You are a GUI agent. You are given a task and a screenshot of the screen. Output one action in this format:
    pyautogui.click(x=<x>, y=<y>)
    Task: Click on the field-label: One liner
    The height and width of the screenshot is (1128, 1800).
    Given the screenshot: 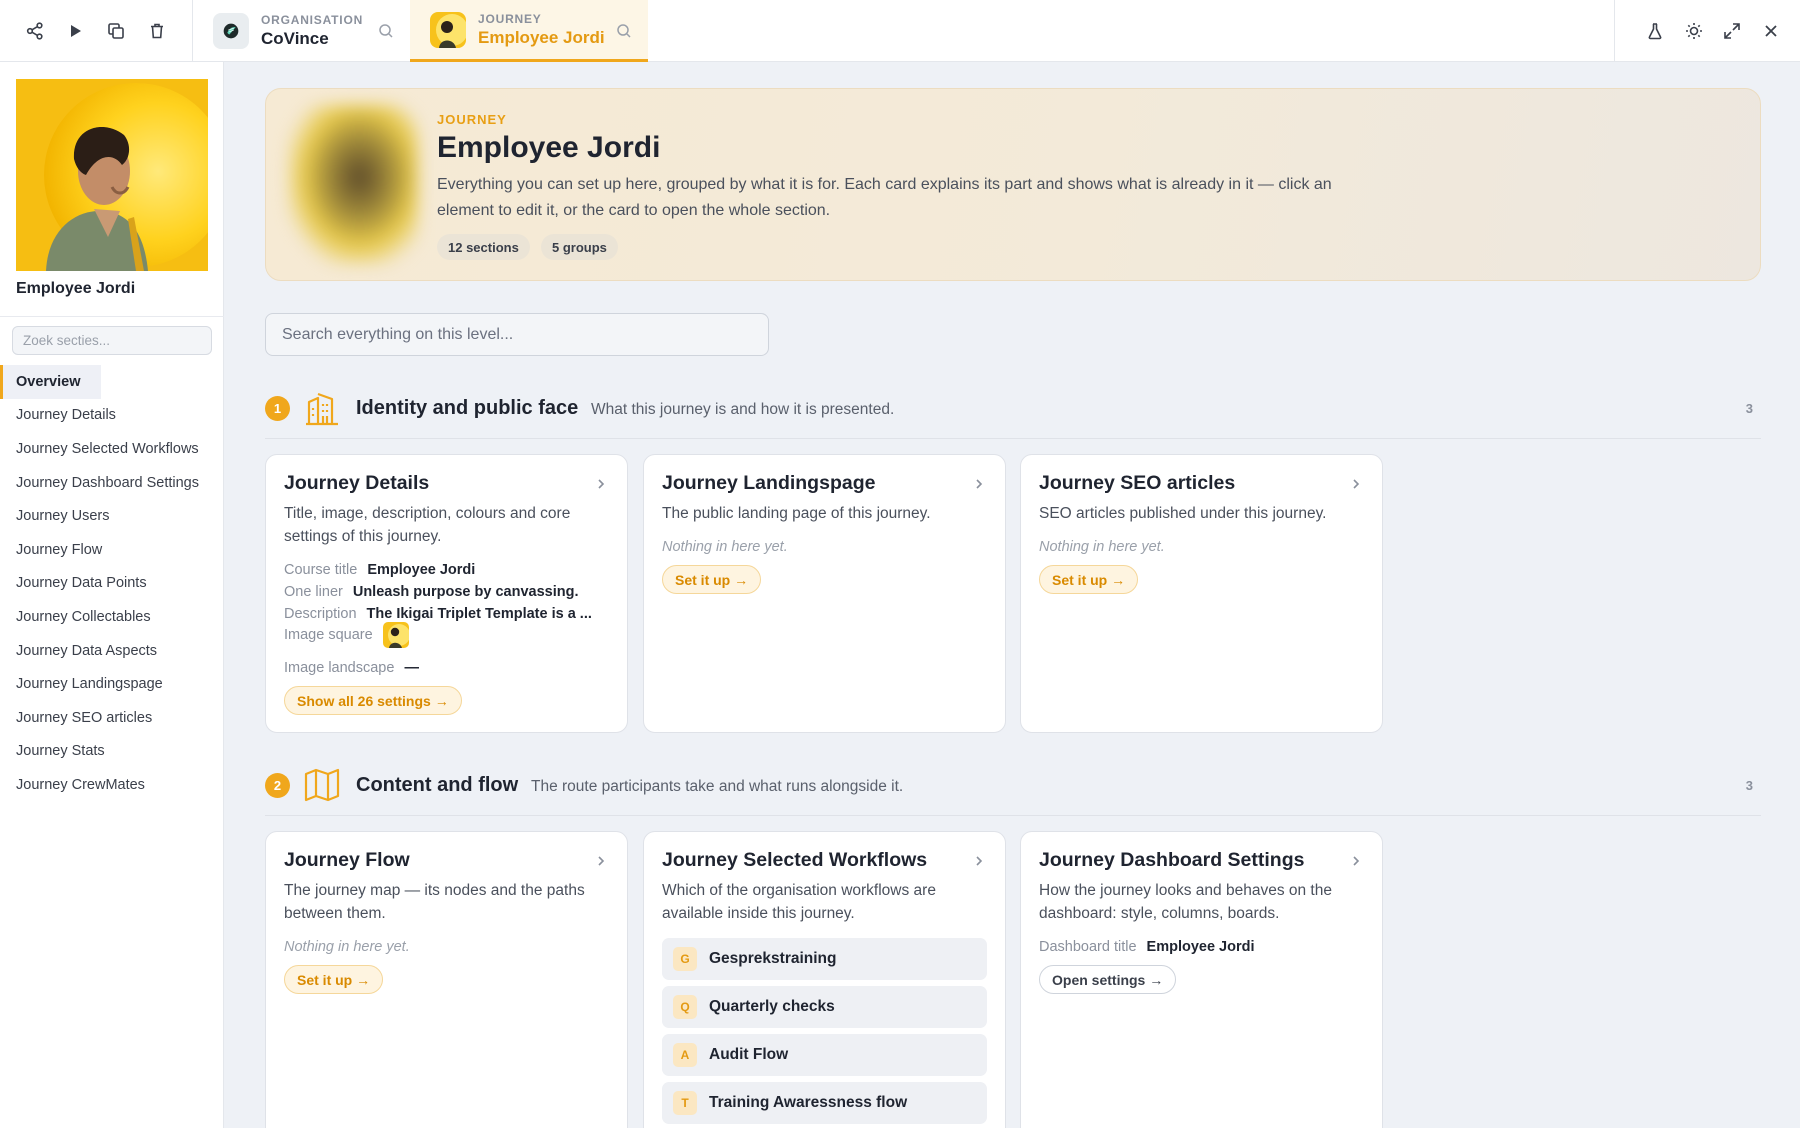 What is the action you would take?
    pyautogui.click(x=313, y=592)
    